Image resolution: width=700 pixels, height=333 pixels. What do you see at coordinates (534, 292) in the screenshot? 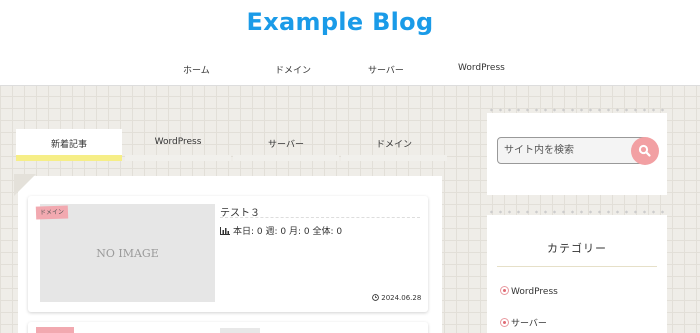
I see `category-label: WordPress` at bounding box center [534, 292].